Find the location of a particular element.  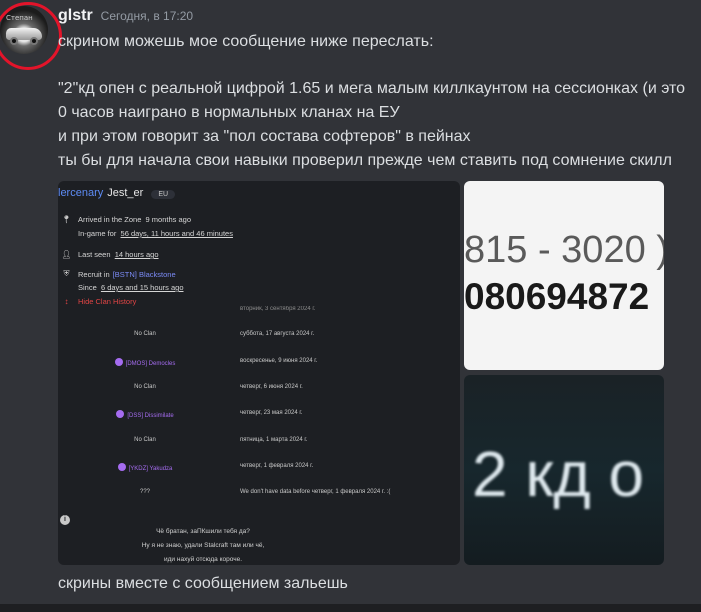

ingame-label: In-game for is located at coordinates (97, 233).